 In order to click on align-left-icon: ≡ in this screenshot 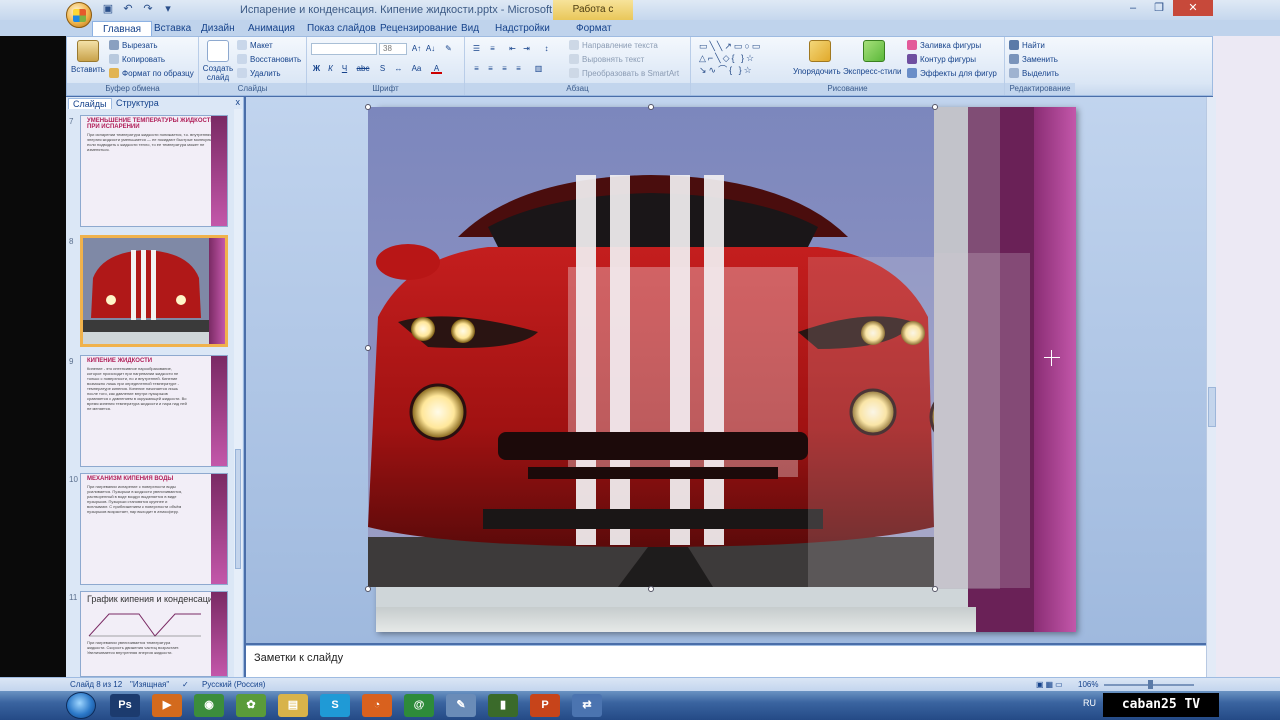, I will do `click(476, 68)`.